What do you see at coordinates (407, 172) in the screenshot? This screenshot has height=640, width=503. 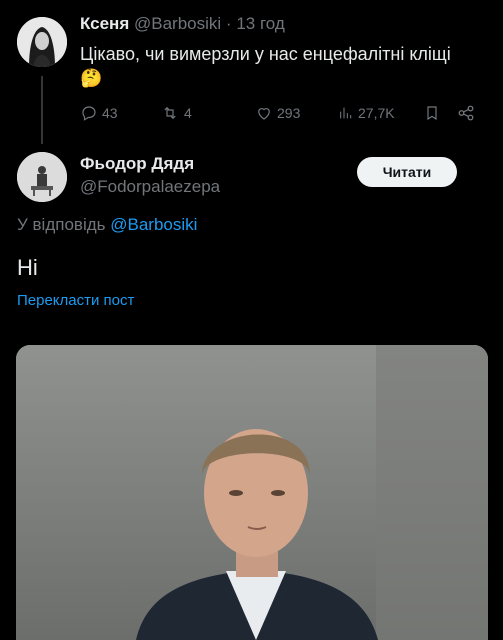 I see `follow-button: Читати` at bounding box center [407, 172].